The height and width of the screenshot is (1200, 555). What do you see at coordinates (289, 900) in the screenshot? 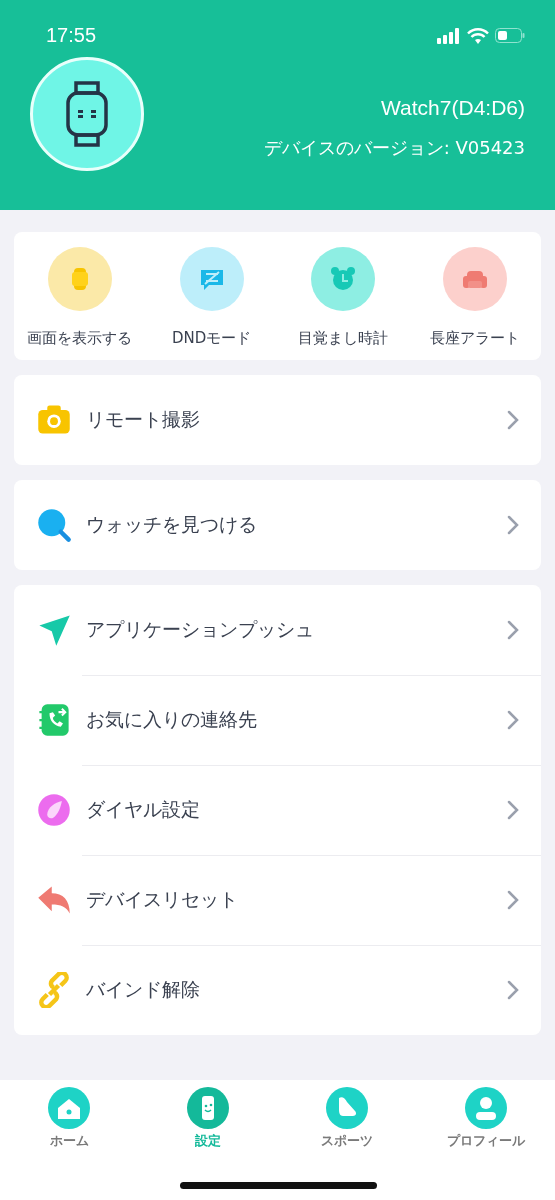
I see `setting-item: デバイスリセット` at bounding box center [289, 900].